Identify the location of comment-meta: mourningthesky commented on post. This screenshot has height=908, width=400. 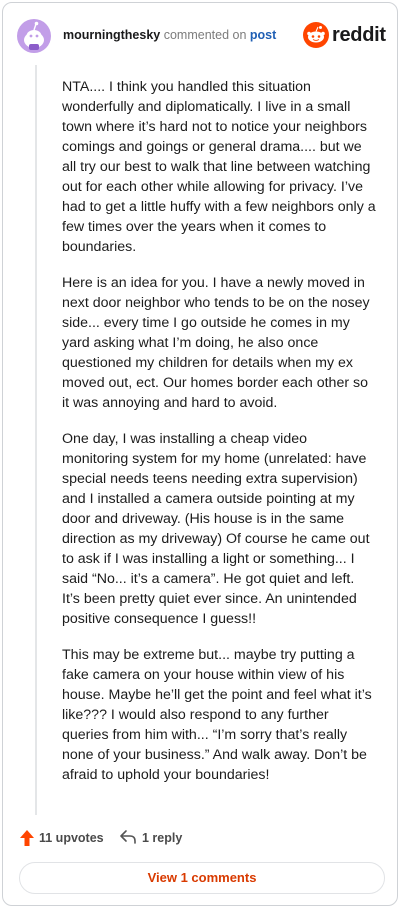
(169, 35).